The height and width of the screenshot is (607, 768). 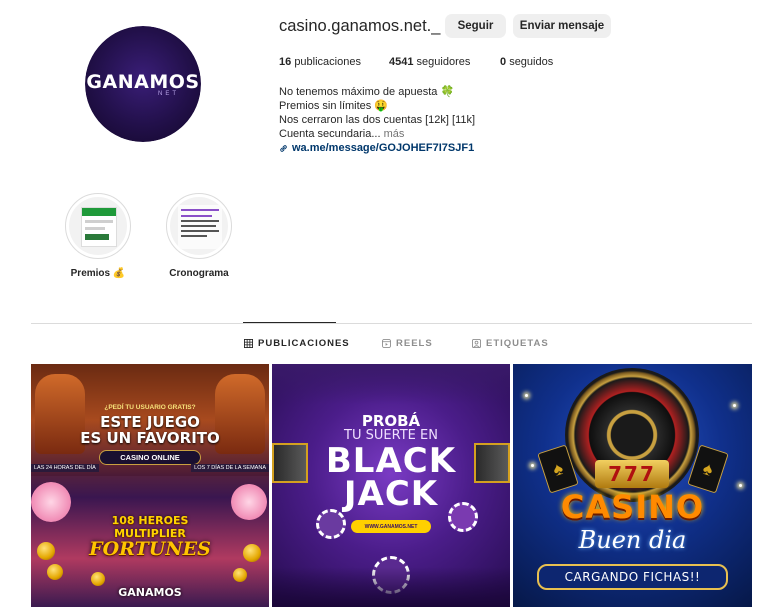 I want to click on game-title-main: FORTUNES, so click(x=150, y=549).